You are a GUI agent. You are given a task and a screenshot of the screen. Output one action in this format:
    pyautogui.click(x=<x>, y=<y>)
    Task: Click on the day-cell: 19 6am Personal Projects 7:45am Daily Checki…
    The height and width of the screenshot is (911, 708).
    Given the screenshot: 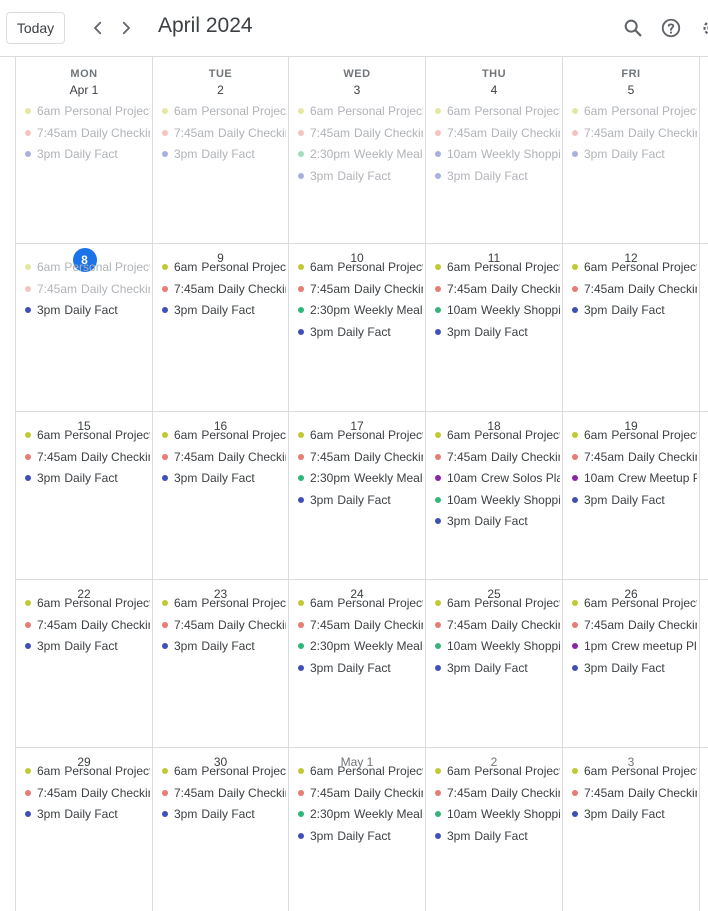 What is the action you would take?
    pyautogui.click(x=631, y=495)
    